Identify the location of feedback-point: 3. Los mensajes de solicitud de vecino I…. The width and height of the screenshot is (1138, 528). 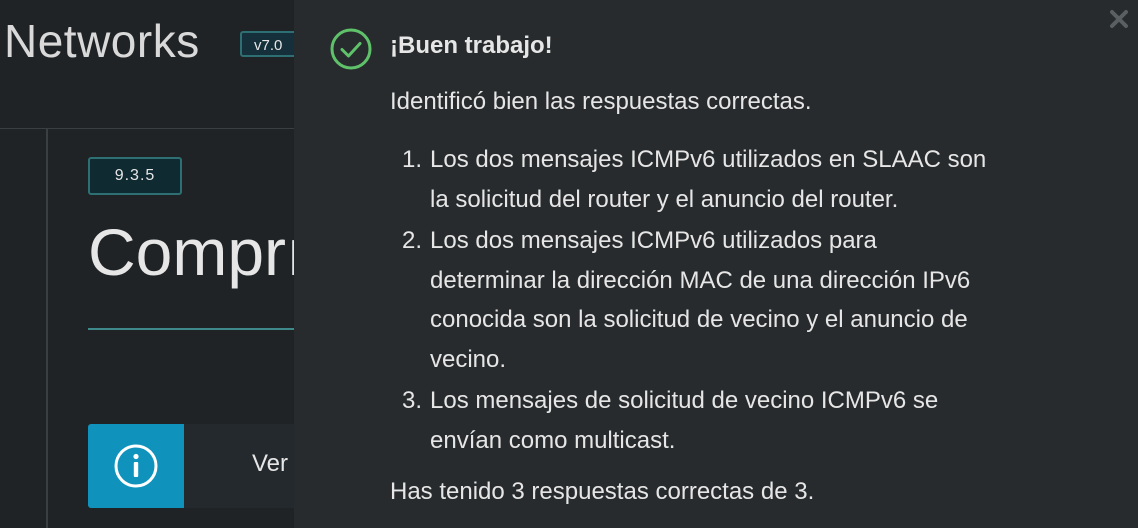
(740, 420).